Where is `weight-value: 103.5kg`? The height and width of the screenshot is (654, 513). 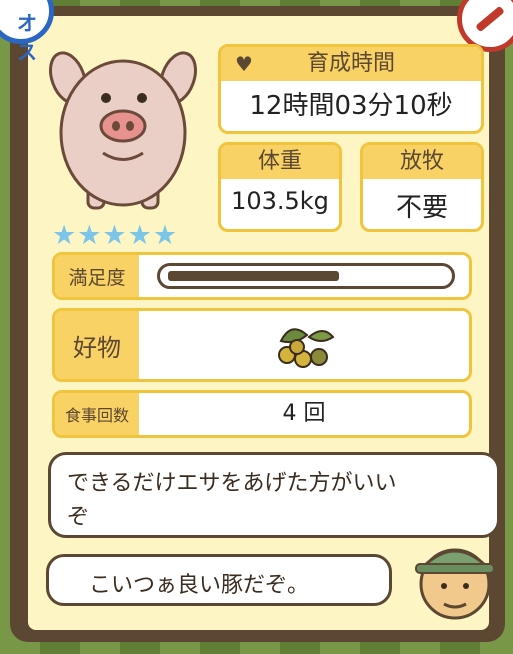 weight-value: 103.5kg is located at coordinates (280, 201).